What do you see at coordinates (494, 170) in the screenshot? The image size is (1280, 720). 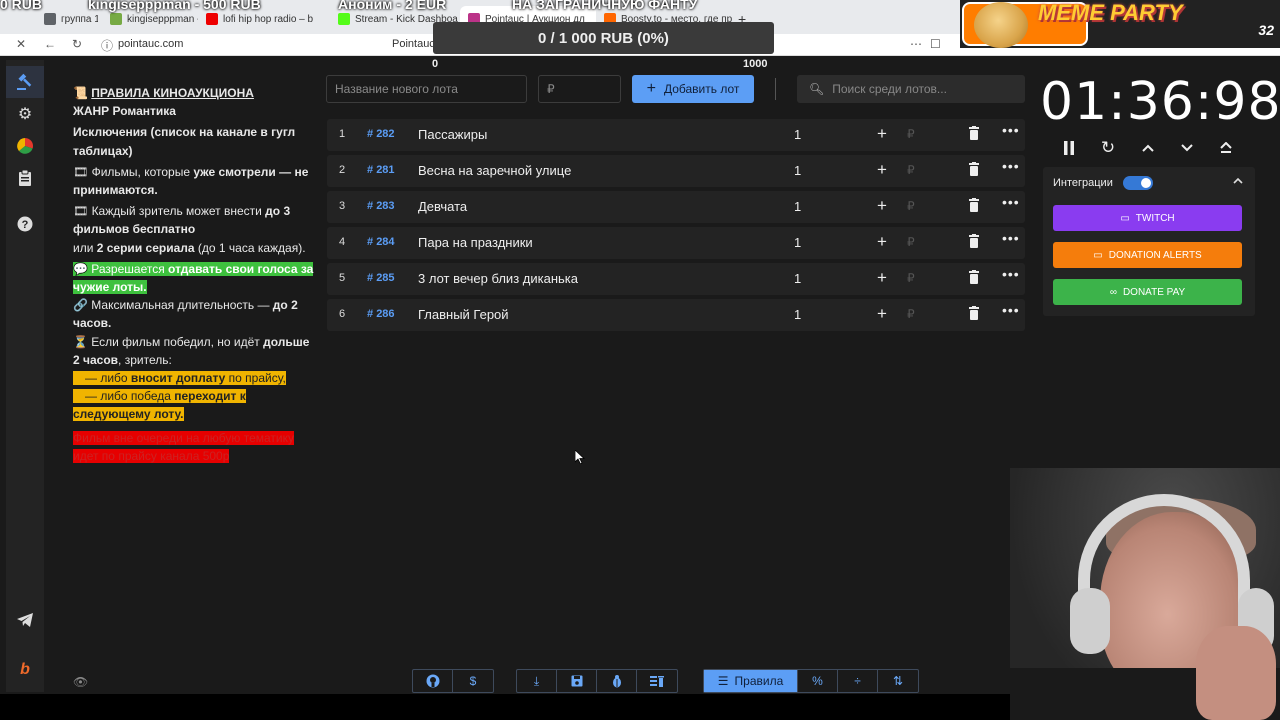 I see `lot-name: Весна на заречной улице` at bounding box center [494, 170].